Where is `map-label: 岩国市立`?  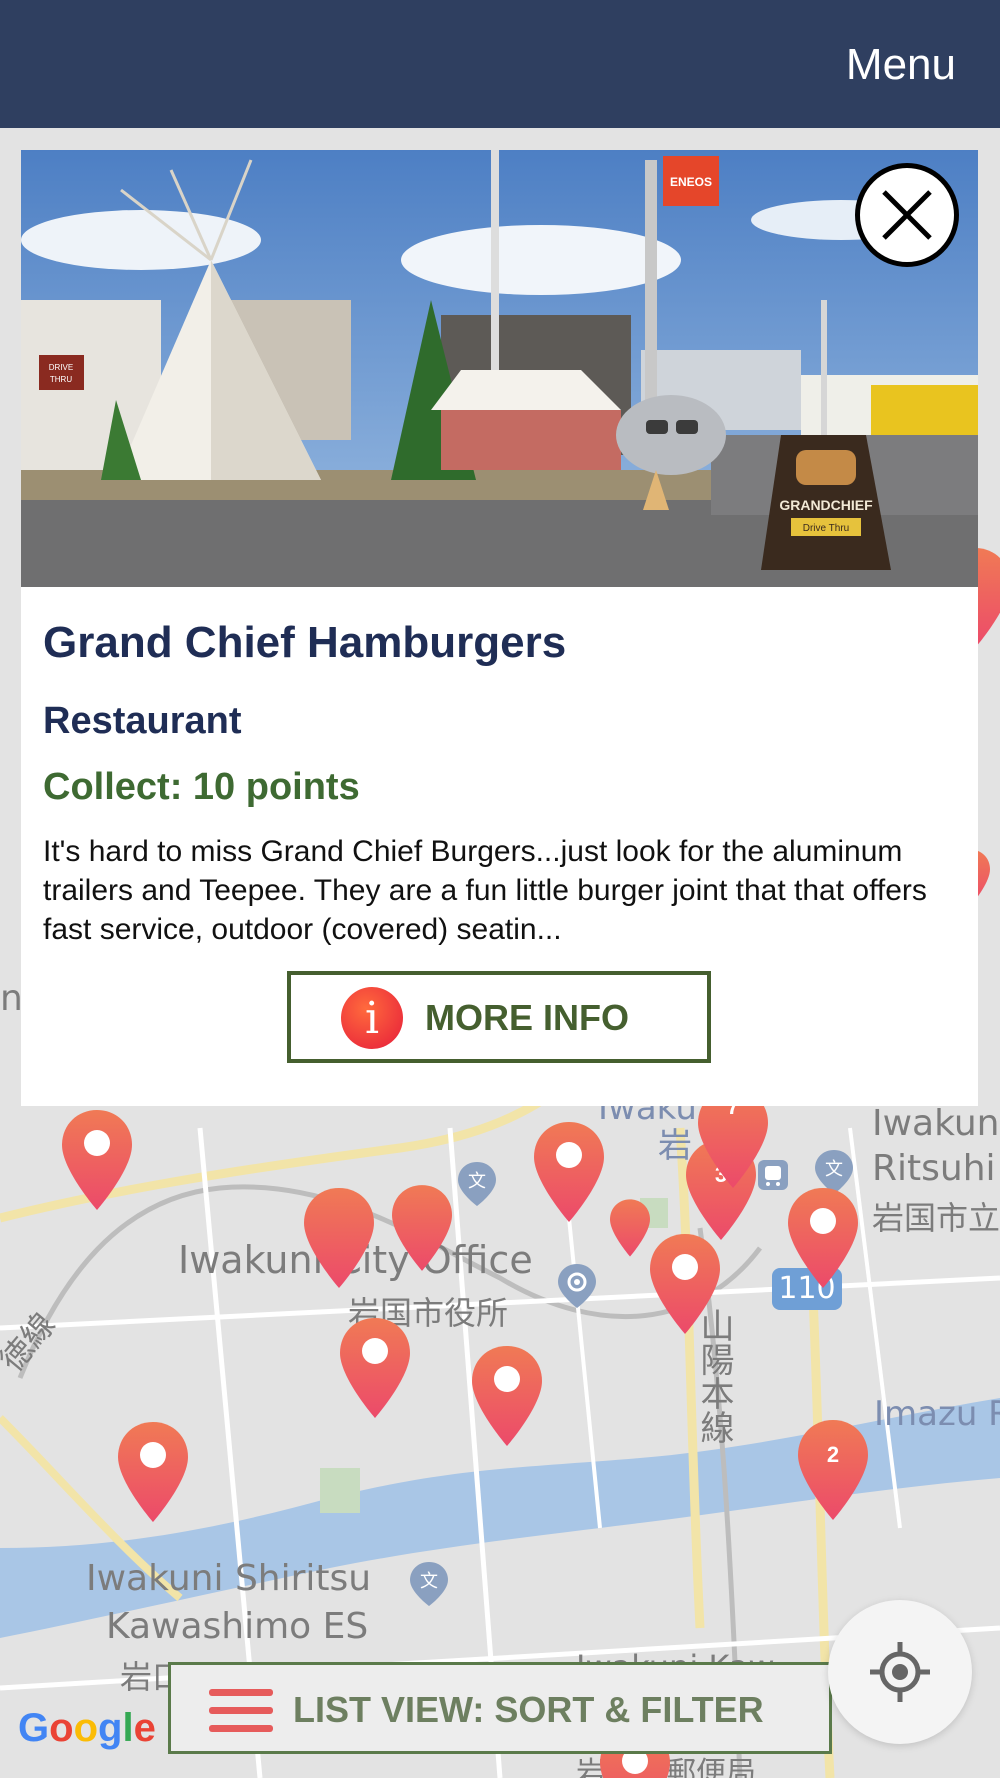
map-label: 岩国市立 is located at coordinates (936, 1218).